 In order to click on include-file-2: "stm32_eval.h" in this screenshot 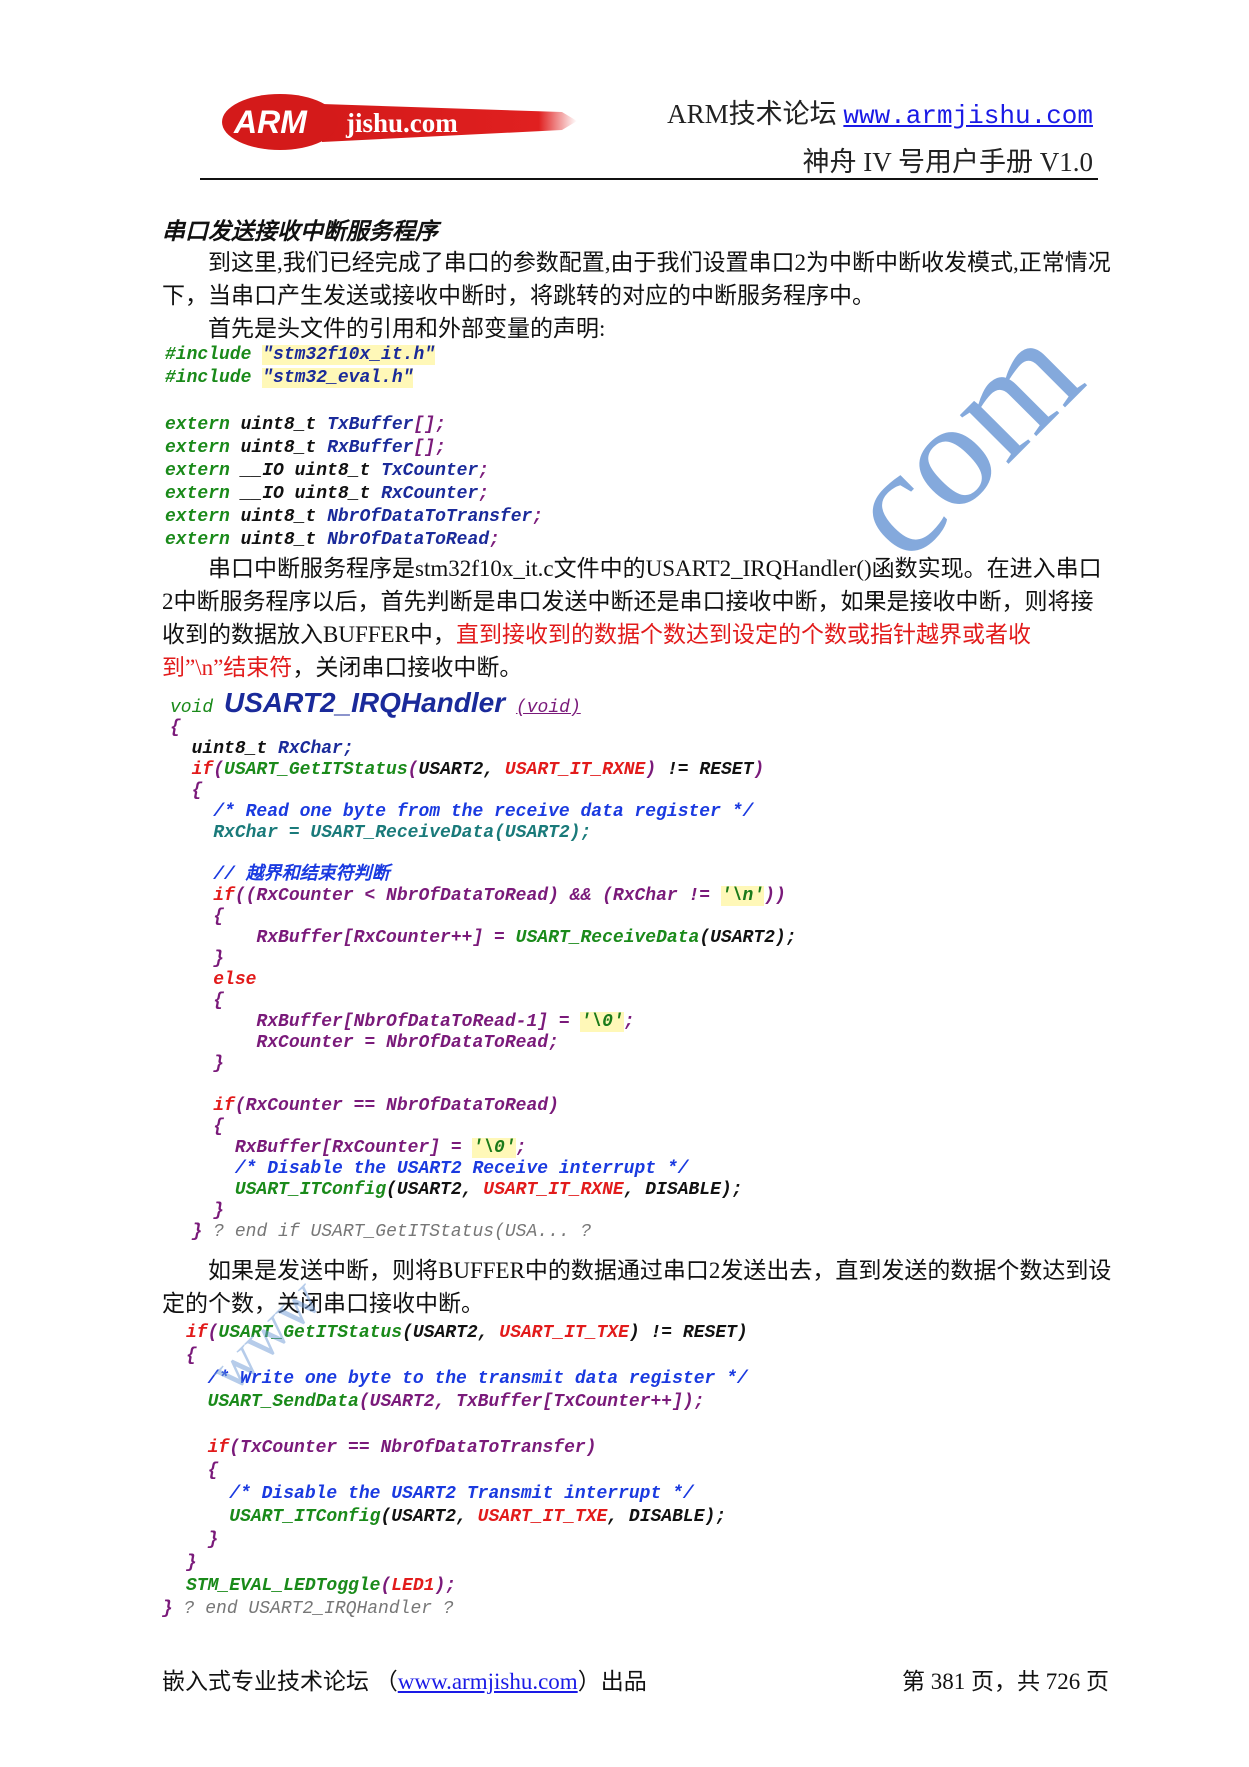, I will do `click(338, 378)`.